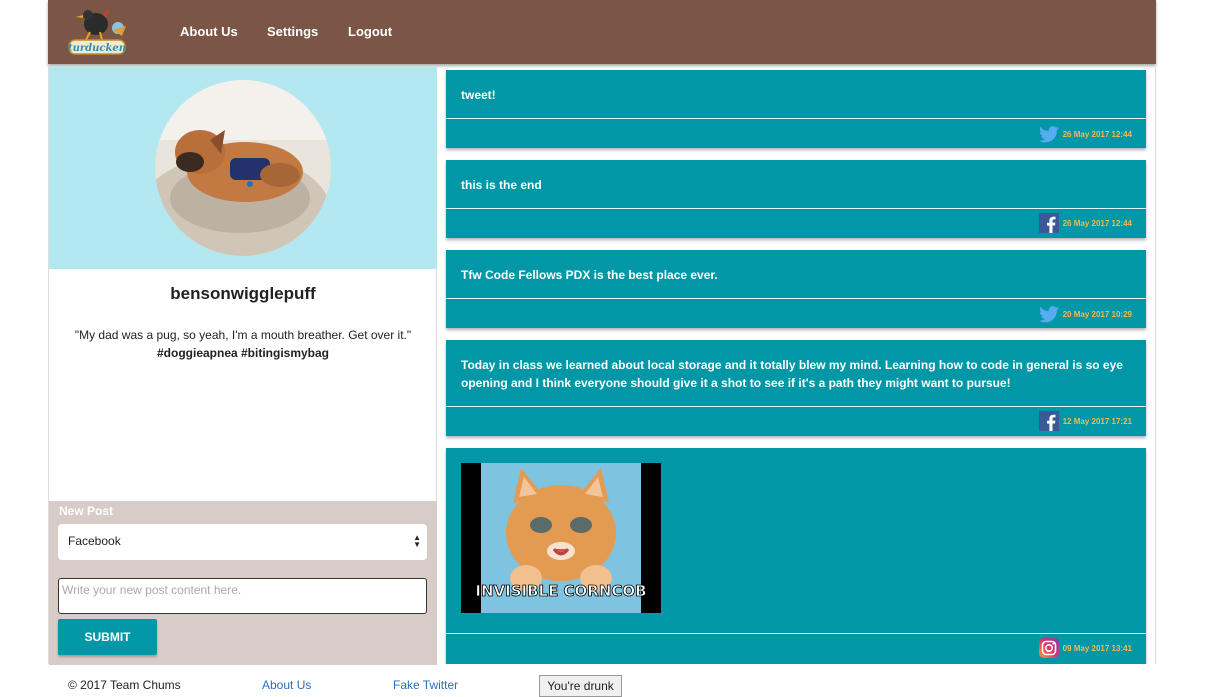 The width and height of the screenshot is (1220, 697). What do you see at coordinates (1048, 648) in the screenshot?
I see `instagram-icon` at bounding box center [1048, 648].